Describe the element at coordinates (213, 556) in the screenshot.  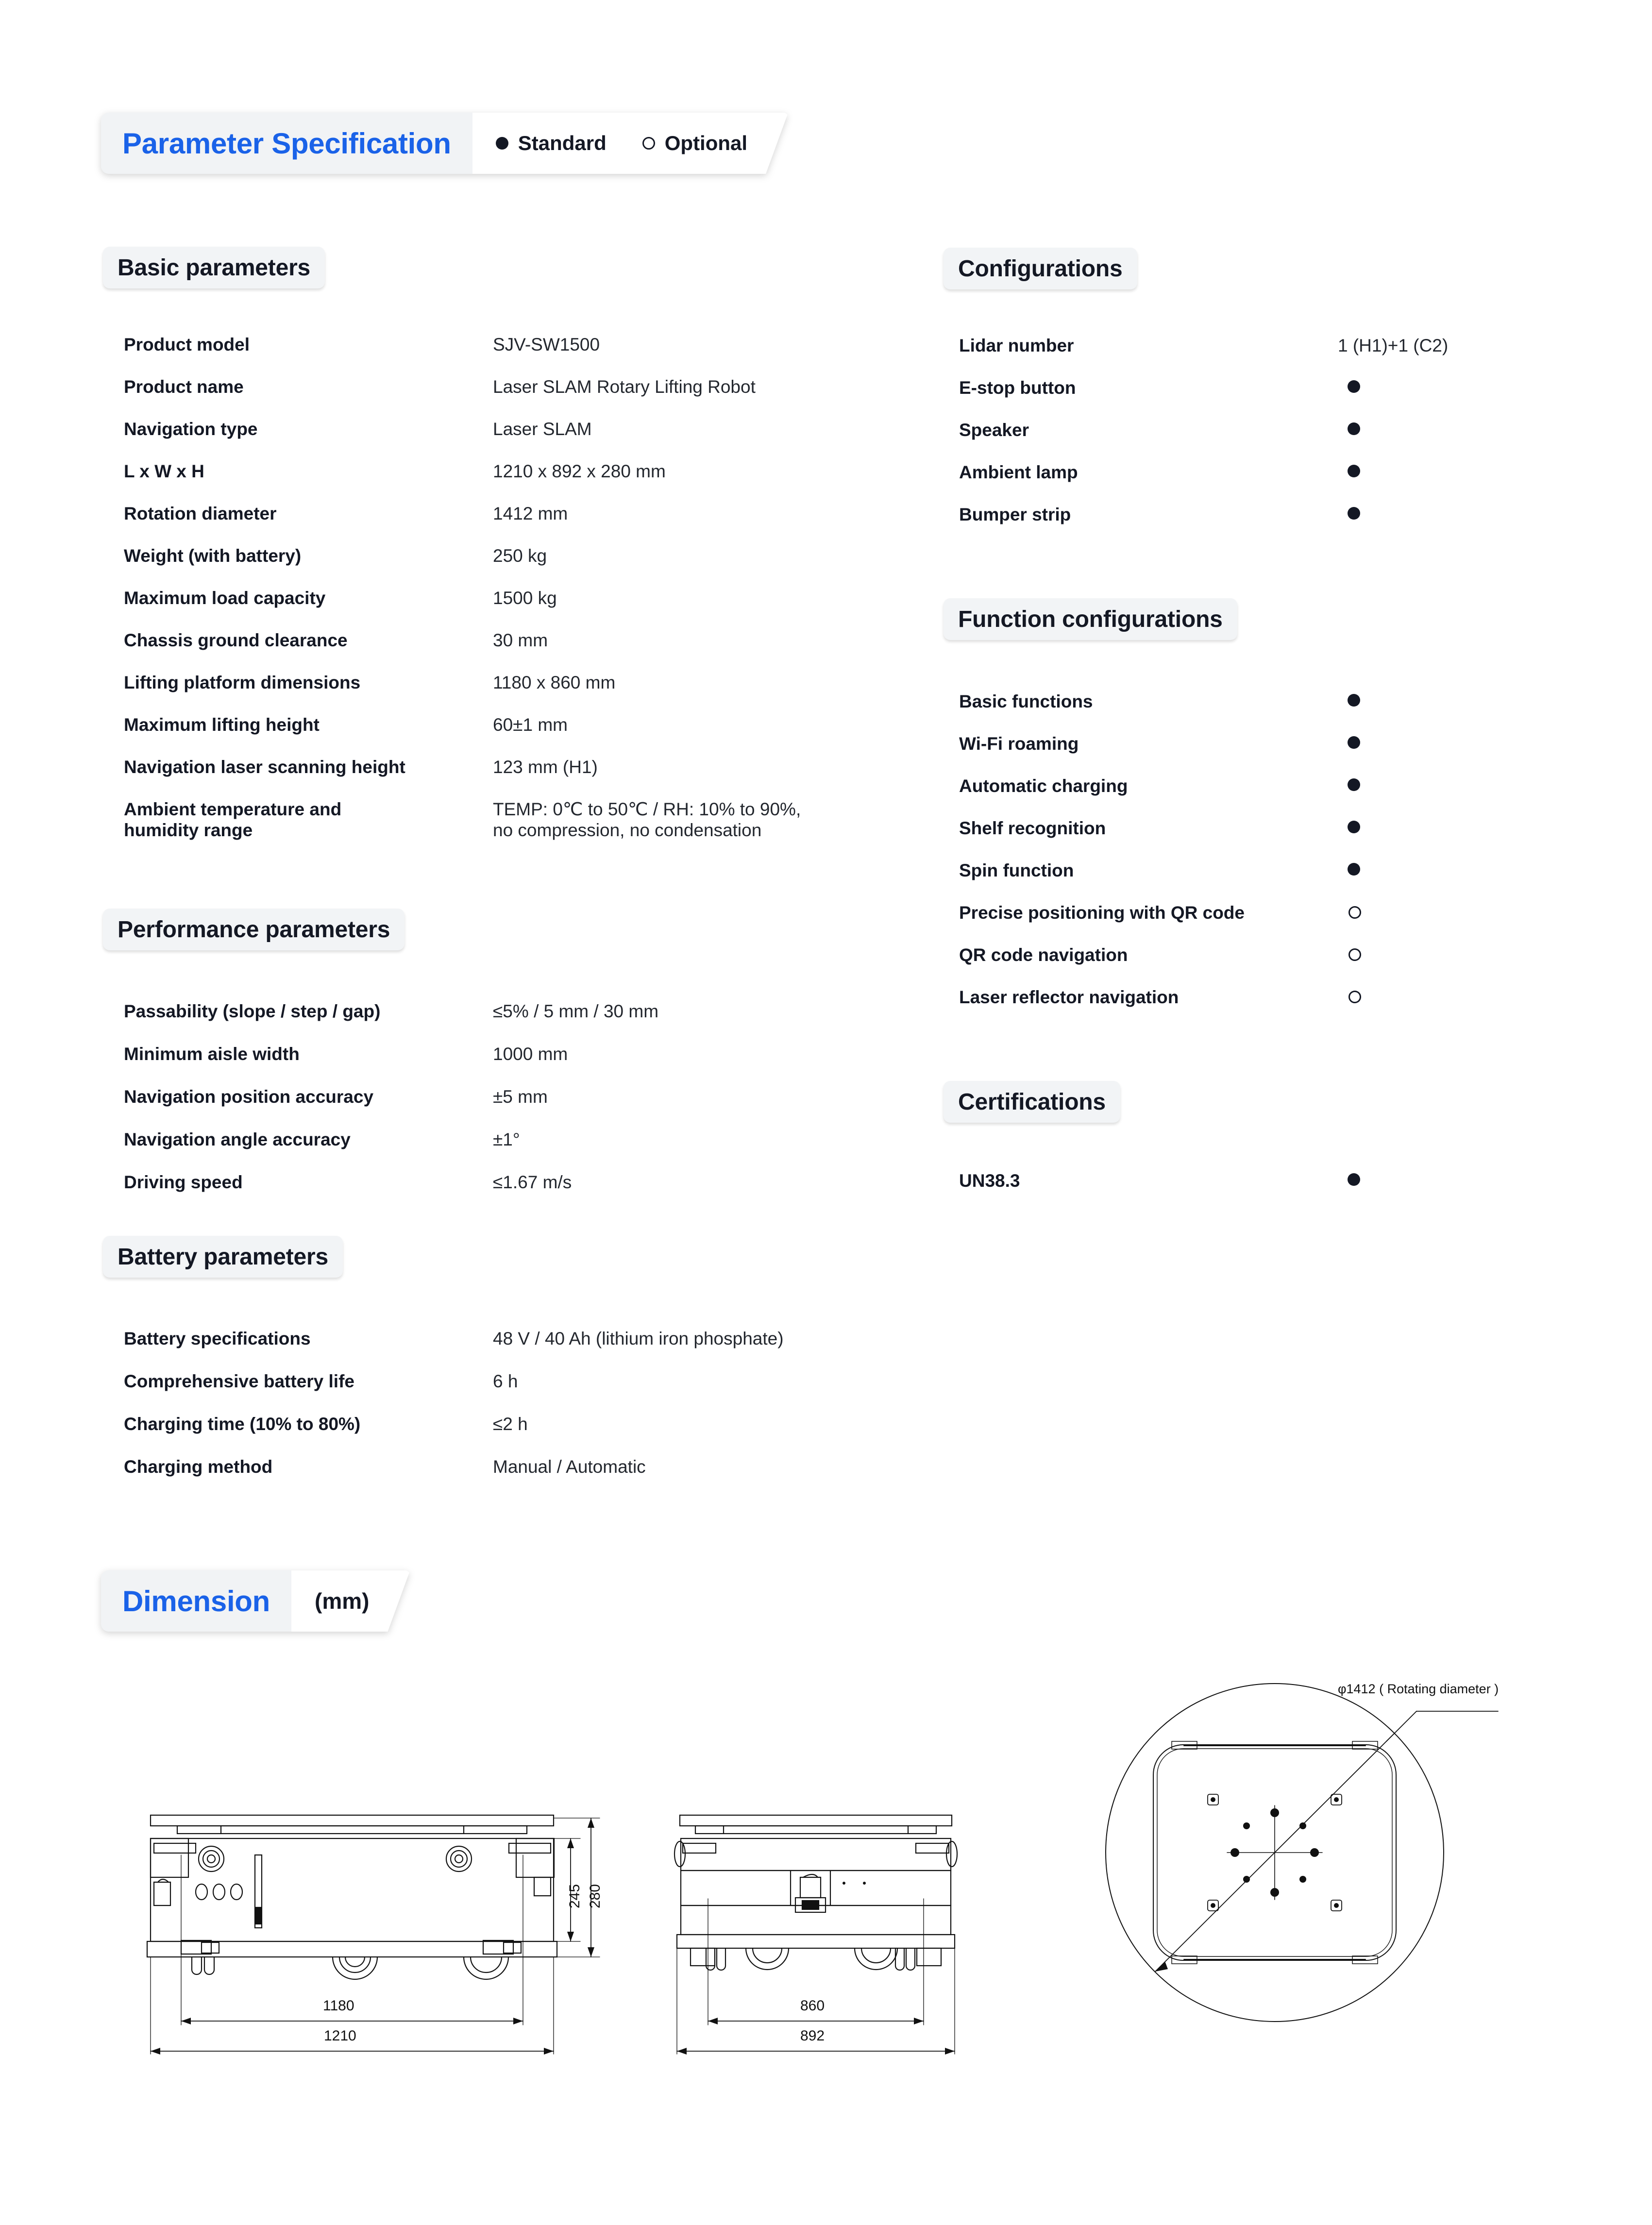
I see `spec-label: Weight (with battery)` at that location.